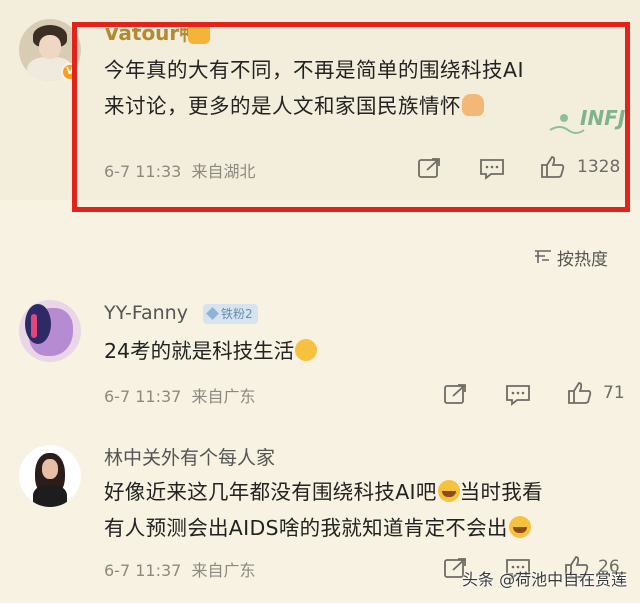  What do you see at coordinates (582, 257) in the screenshot?
I see `sort-by-hot-button: 按热度` at bounding box center [582, 257].